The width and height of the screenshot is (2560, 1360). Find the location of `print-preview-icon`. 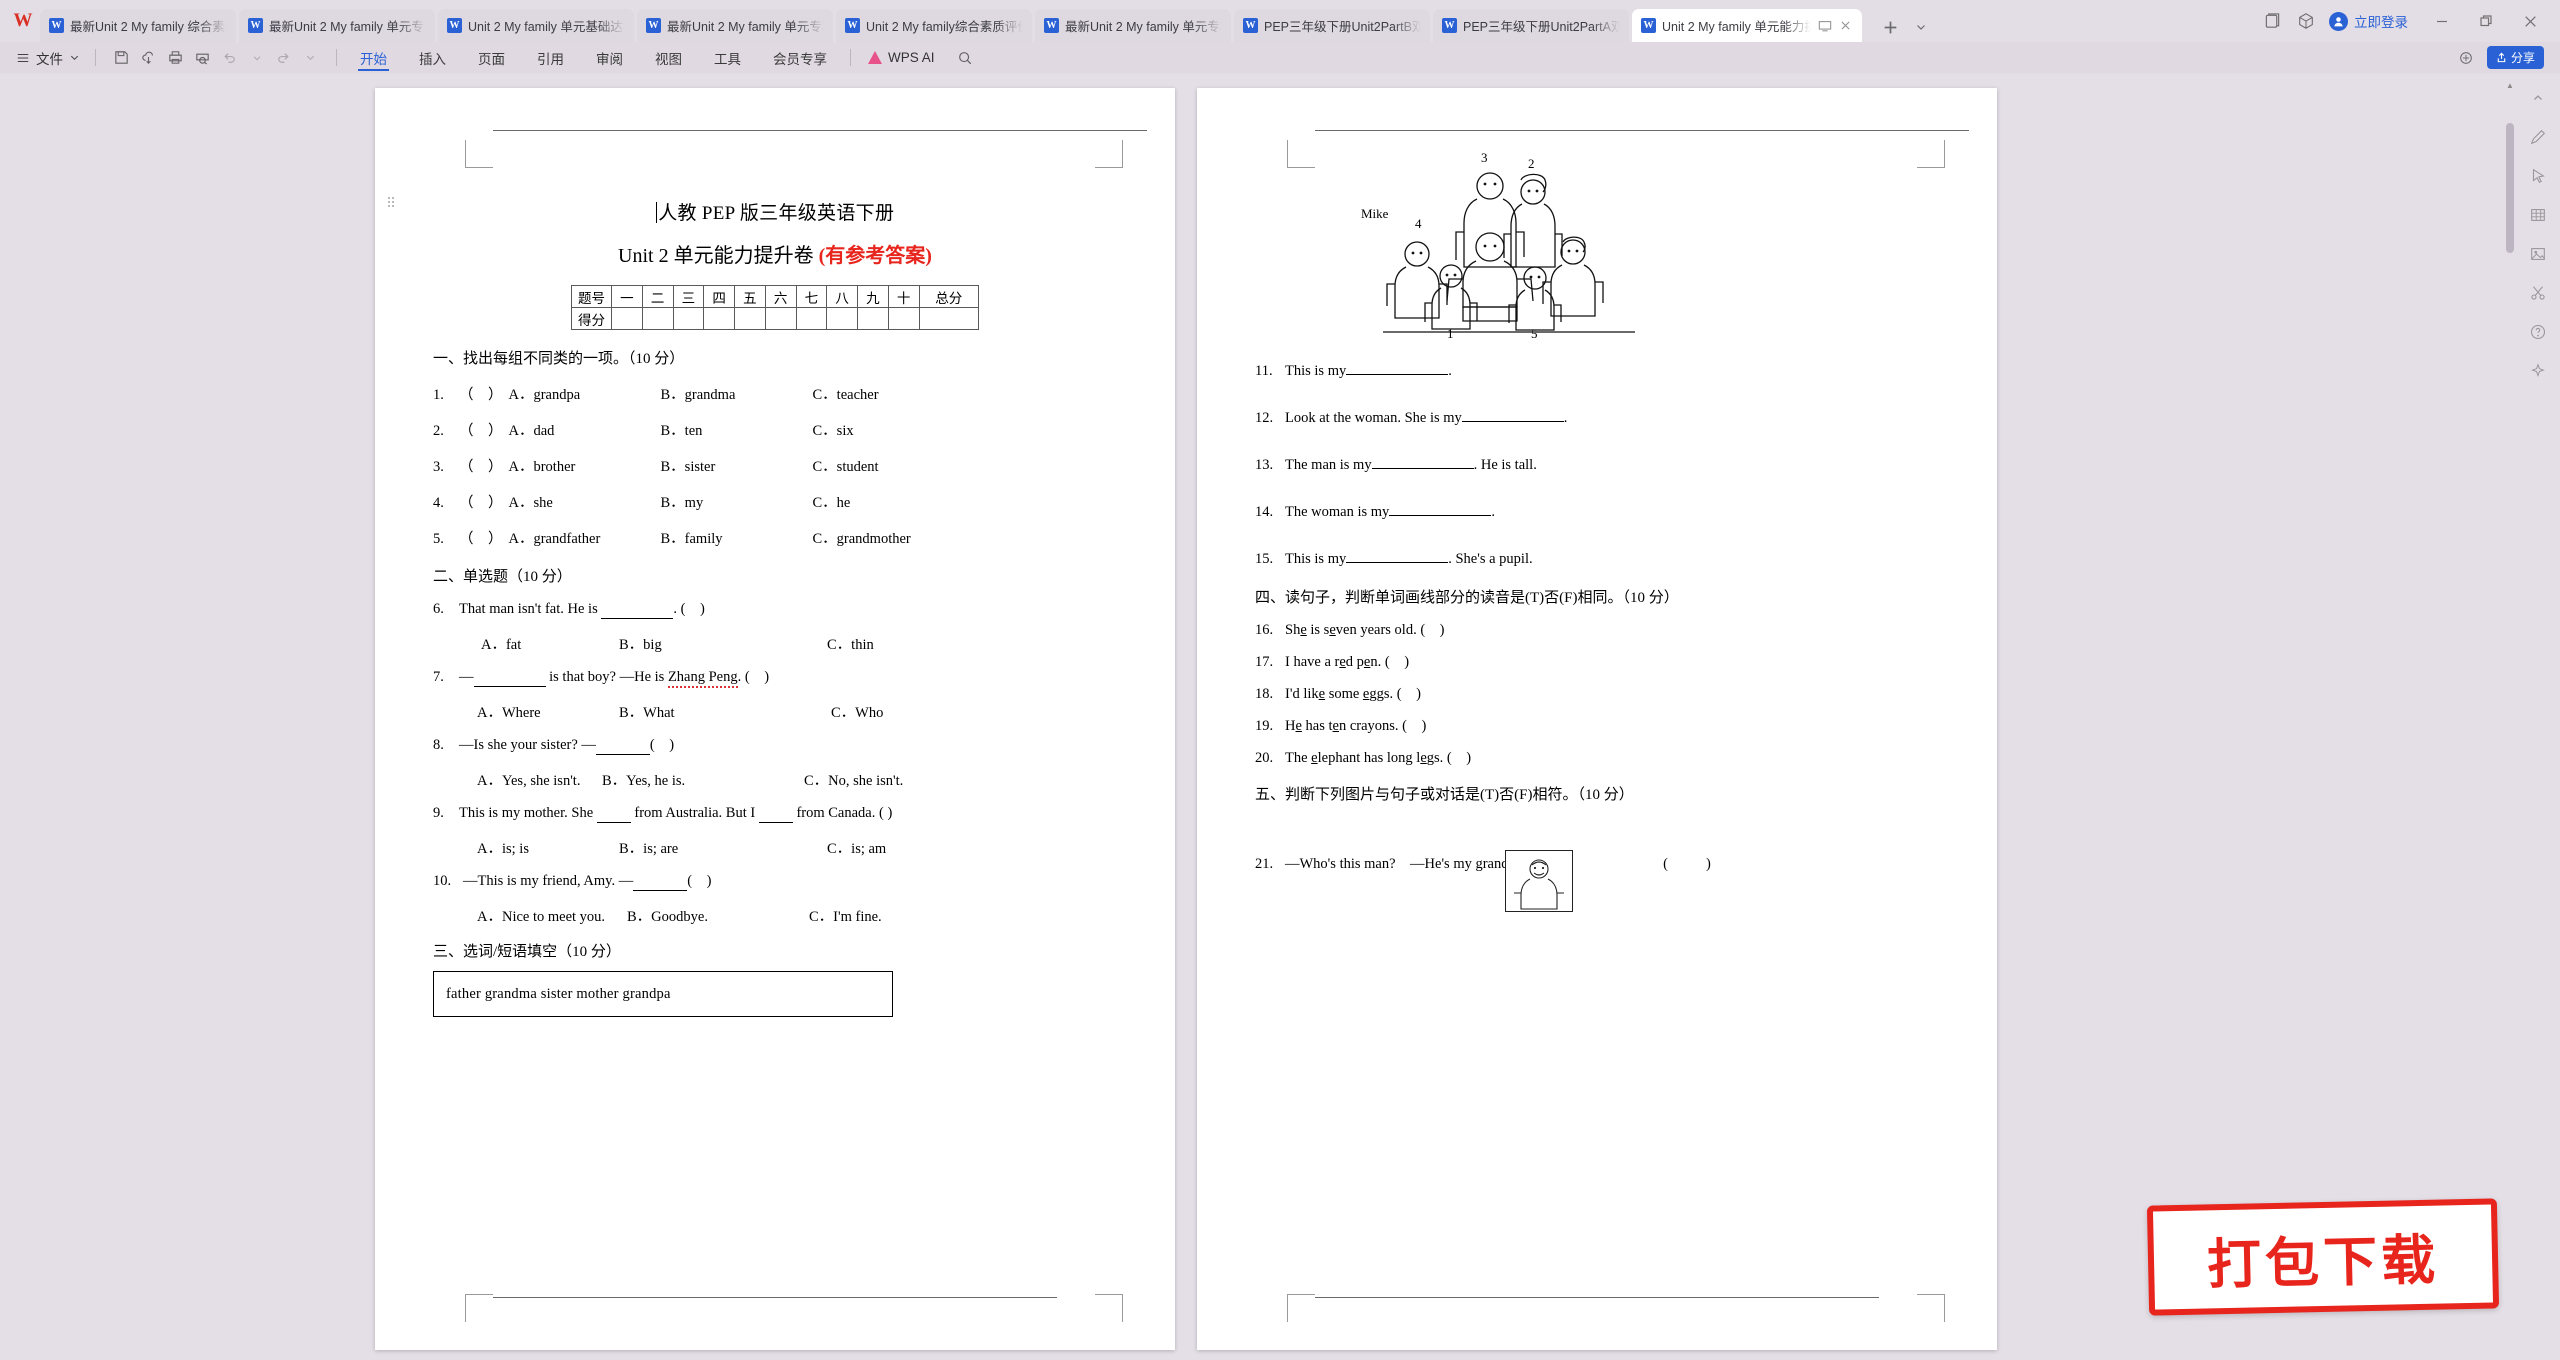

print-preview-icon is located at coordinates (202, 57).